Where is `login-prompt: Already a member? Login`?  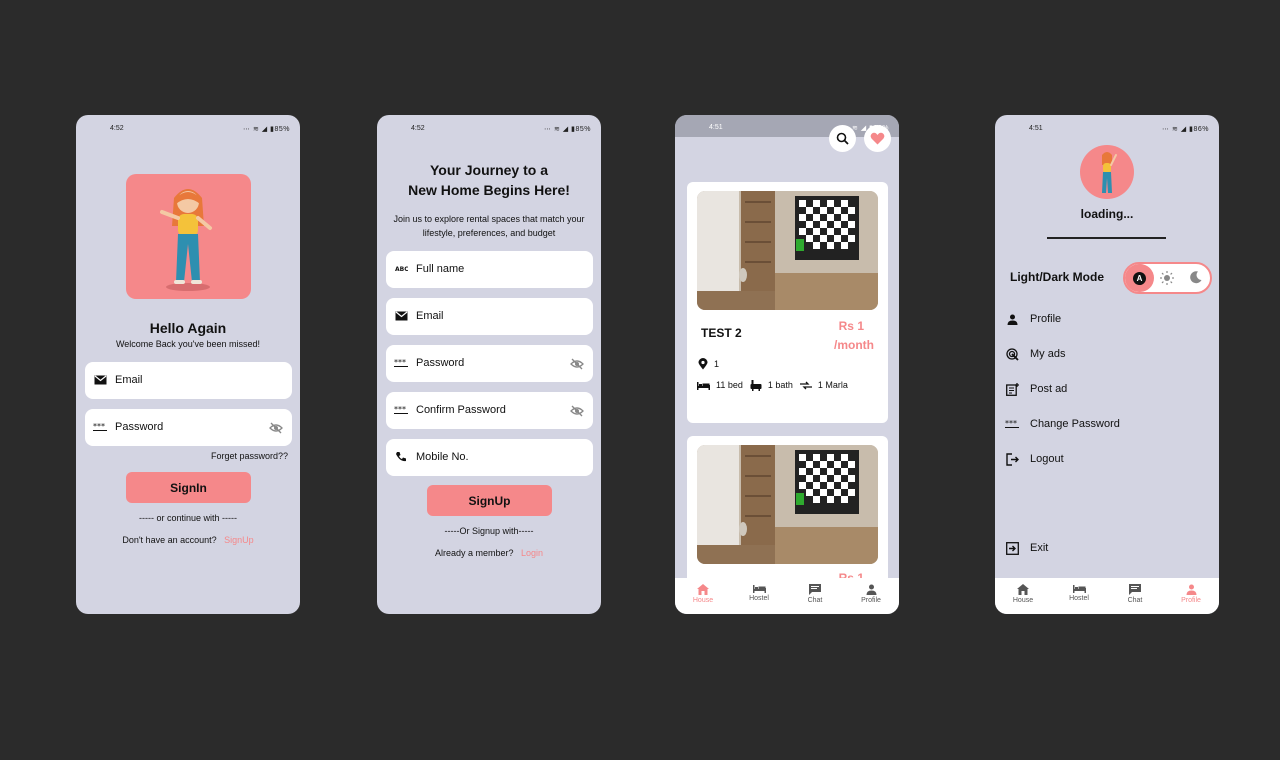
login-prompt: Already a member? Login is located at coordinates (489, 553).